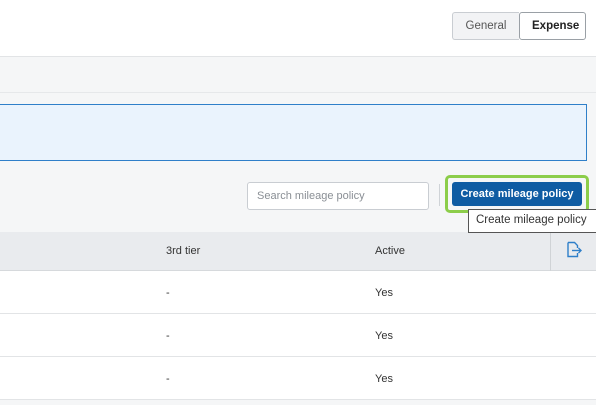  I want to click on tab-general: General, so click(485, 26).